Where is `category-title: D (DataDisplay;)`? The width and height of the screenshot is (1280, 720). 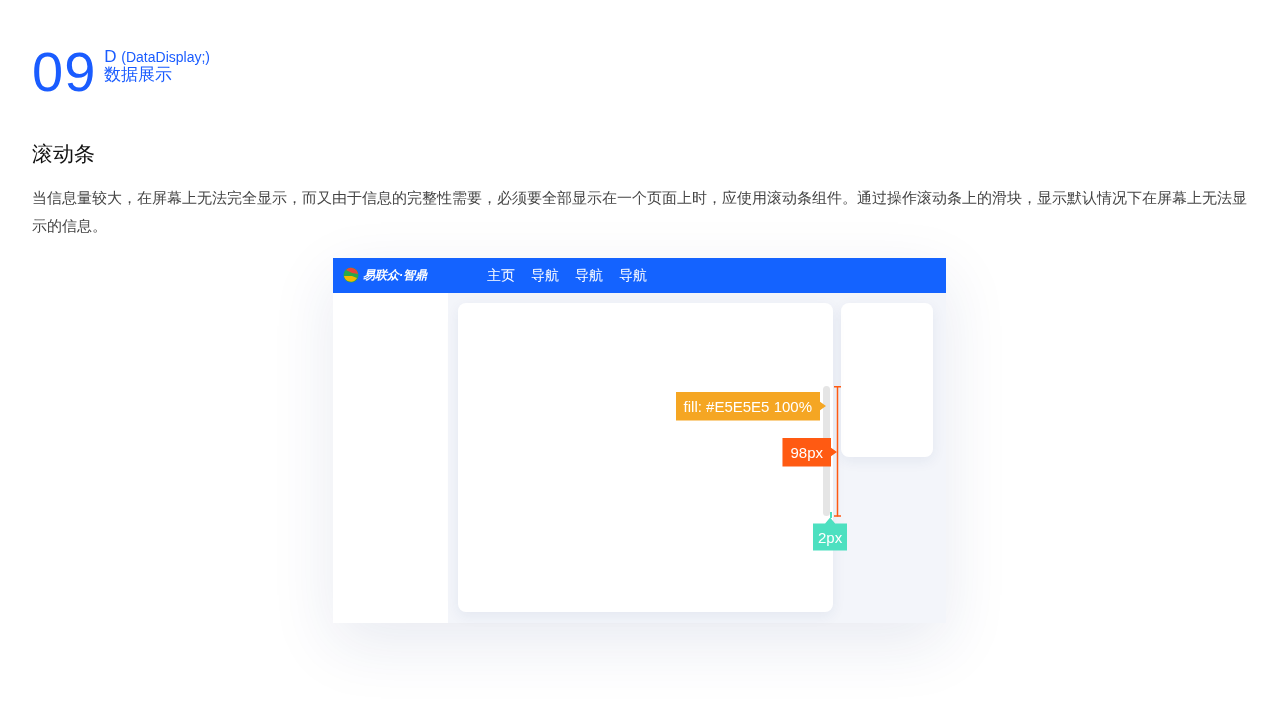
category-title: D (DataDisplay;) is located at coordinates (157, 57).